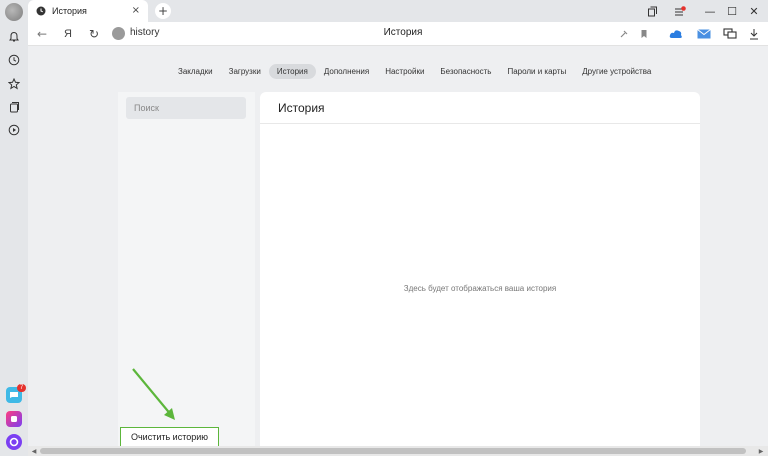 This screenshot has width=768, height=456. I want to click on scroll-right-icon: ▶, so click(761, 451).